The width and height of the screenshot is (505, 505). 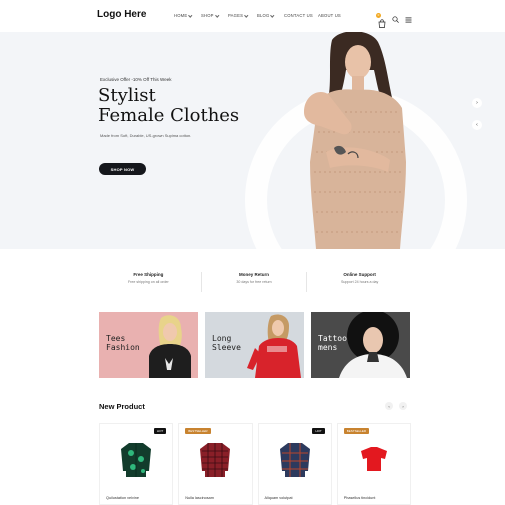 What do you see at coordinates (123, 343) in the screenshot?
I see `banner-label: Tees Fashion` at bounding box center [123, 343].